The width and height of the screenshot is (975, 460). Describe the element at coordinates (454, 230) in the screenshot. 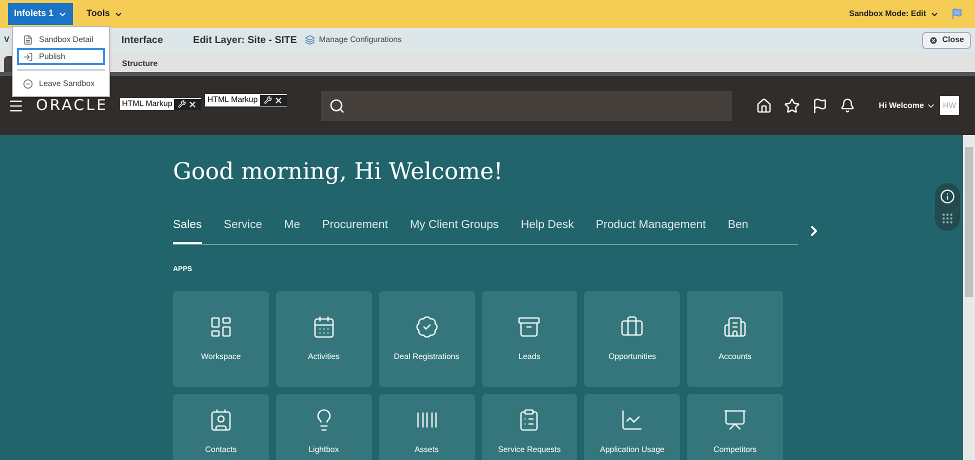

I see `nav-tab: My Client Groups` at that location.